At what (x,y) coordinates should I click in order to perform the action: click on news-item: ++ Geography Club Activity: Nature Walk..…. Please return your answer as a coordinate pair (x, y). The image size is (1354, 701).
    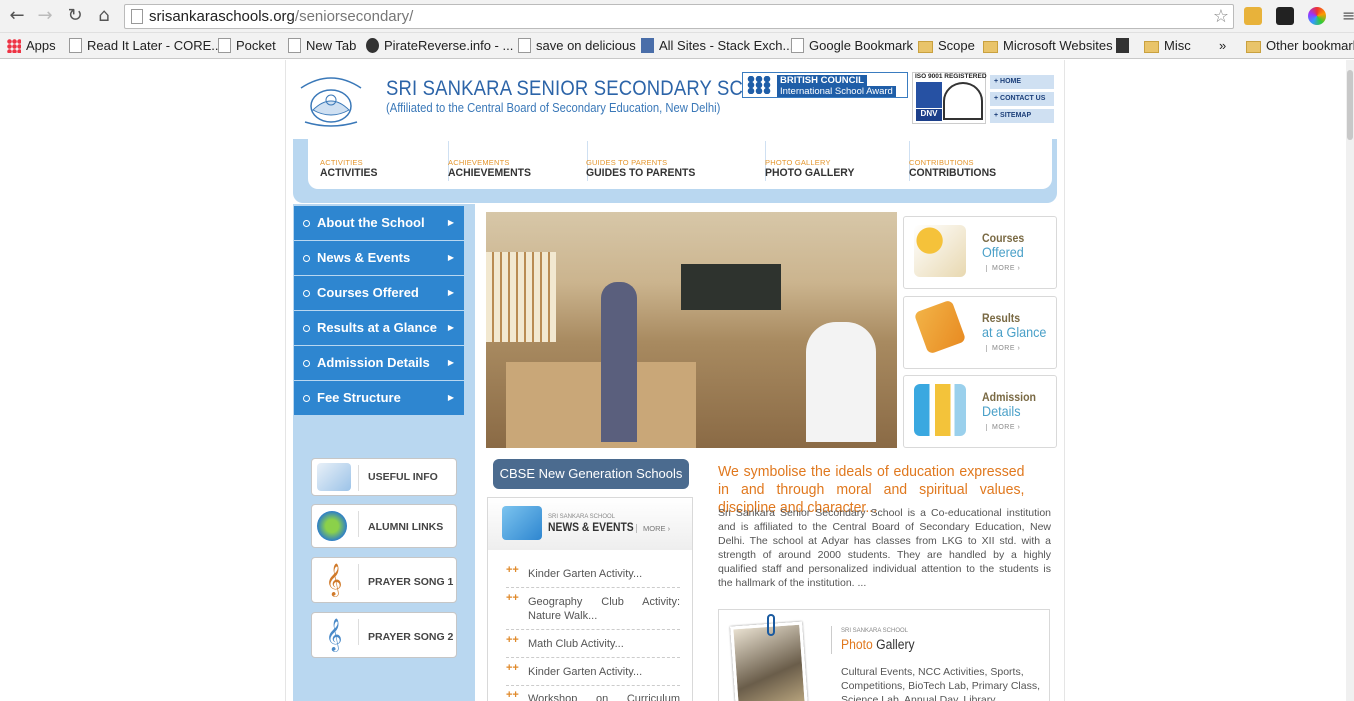
    Looking at the image, I should click on (593, 611).